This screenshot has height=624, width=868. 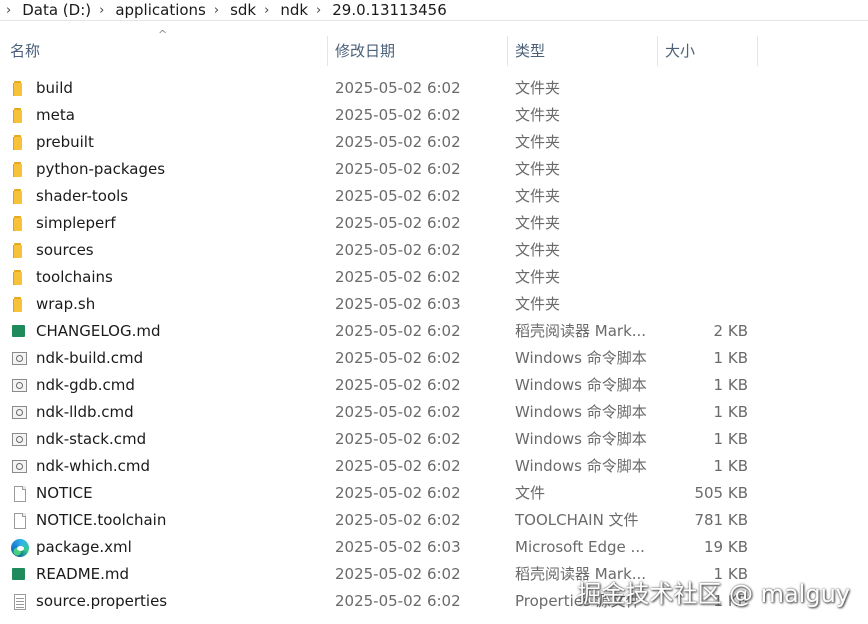 I want to click on file-date: 2025-05-02 6:03, so click(x=398, y=304).